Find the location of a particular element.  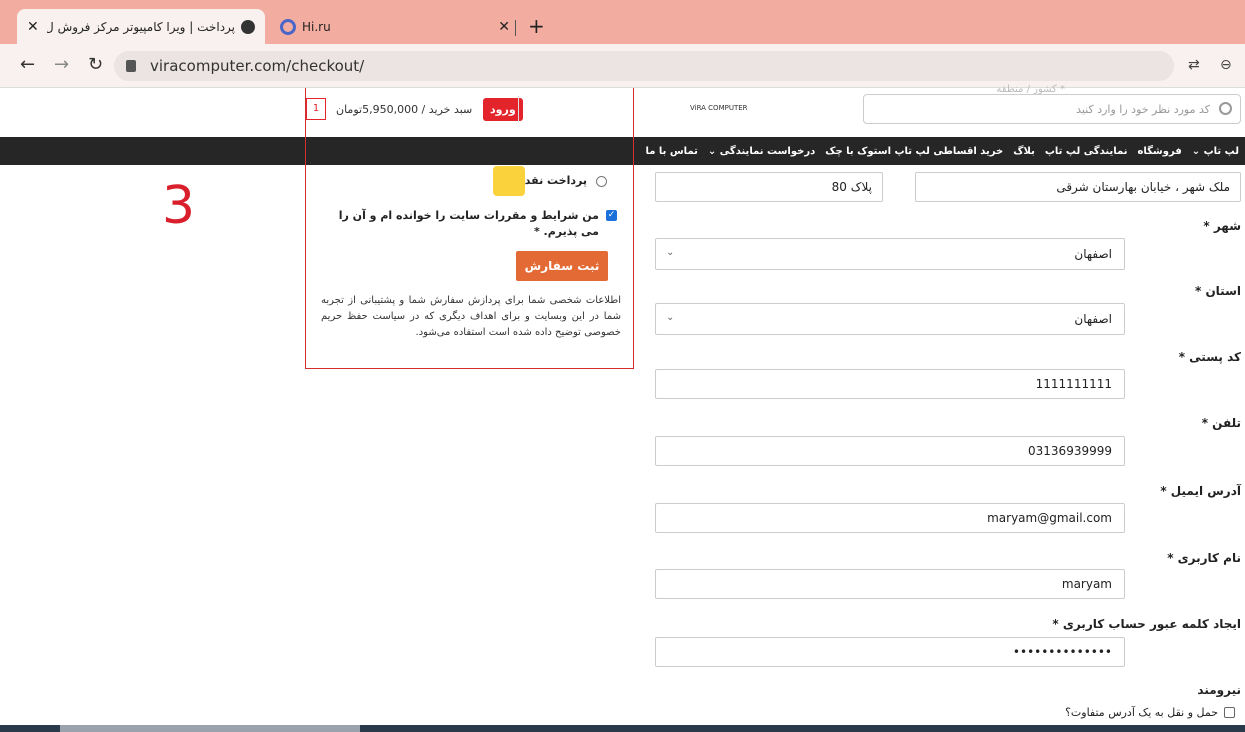

browser-toolbar: ← → ↻ viracomputer.com/checkout/ ⇄ ⊖ is located at coordinates (622, 66).